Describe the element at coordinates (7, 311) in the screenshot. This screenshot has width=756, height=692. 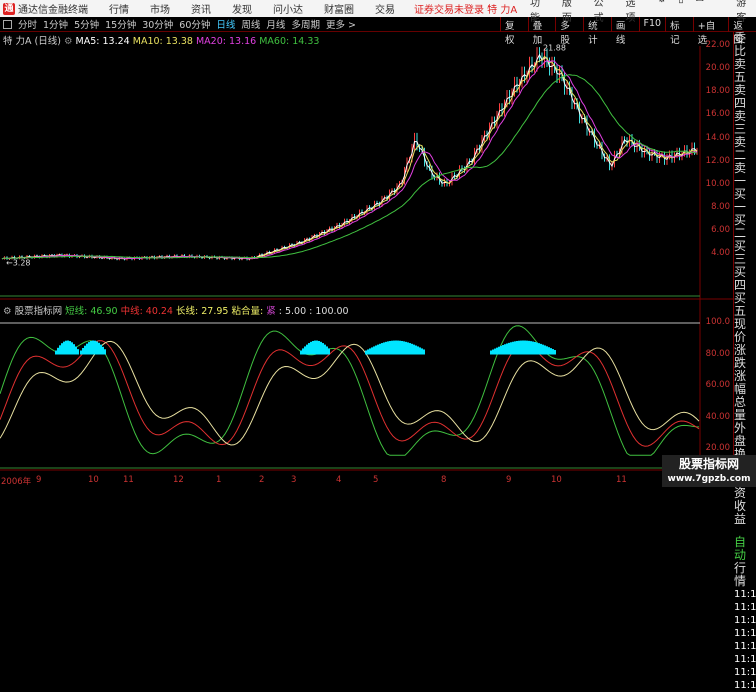
I see `gear-icon: ⚙` at that location.